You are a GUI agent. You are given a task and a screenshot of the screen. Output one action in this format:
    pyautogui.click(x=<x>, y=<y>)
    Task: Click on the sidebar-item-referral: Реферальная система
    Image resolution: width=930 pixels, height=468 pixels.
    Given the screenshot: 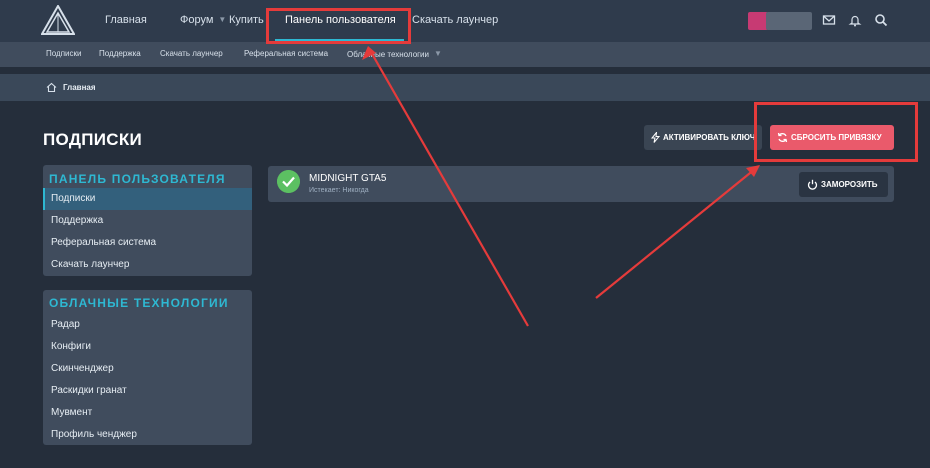 What is the action you would take?
    pyautogui.click(x=147, y=243)
    